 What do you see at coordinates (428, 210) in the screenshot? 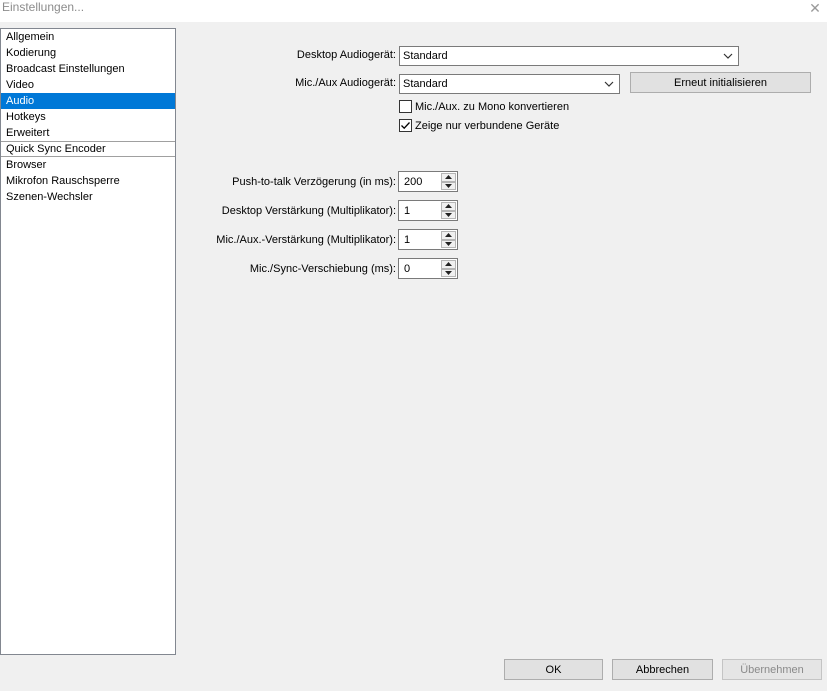
I see `desktop-gain-spinbox: 1` at bounding box center [428, 210].